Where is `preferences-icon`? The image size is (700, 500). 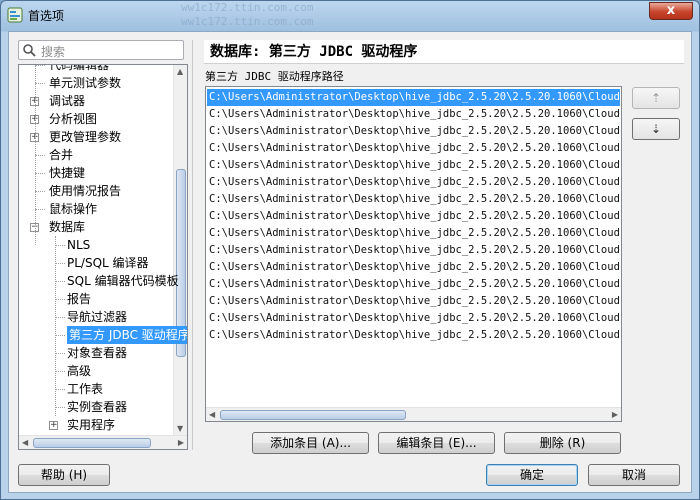
preferences-icon is located at coordinates (15, 15).